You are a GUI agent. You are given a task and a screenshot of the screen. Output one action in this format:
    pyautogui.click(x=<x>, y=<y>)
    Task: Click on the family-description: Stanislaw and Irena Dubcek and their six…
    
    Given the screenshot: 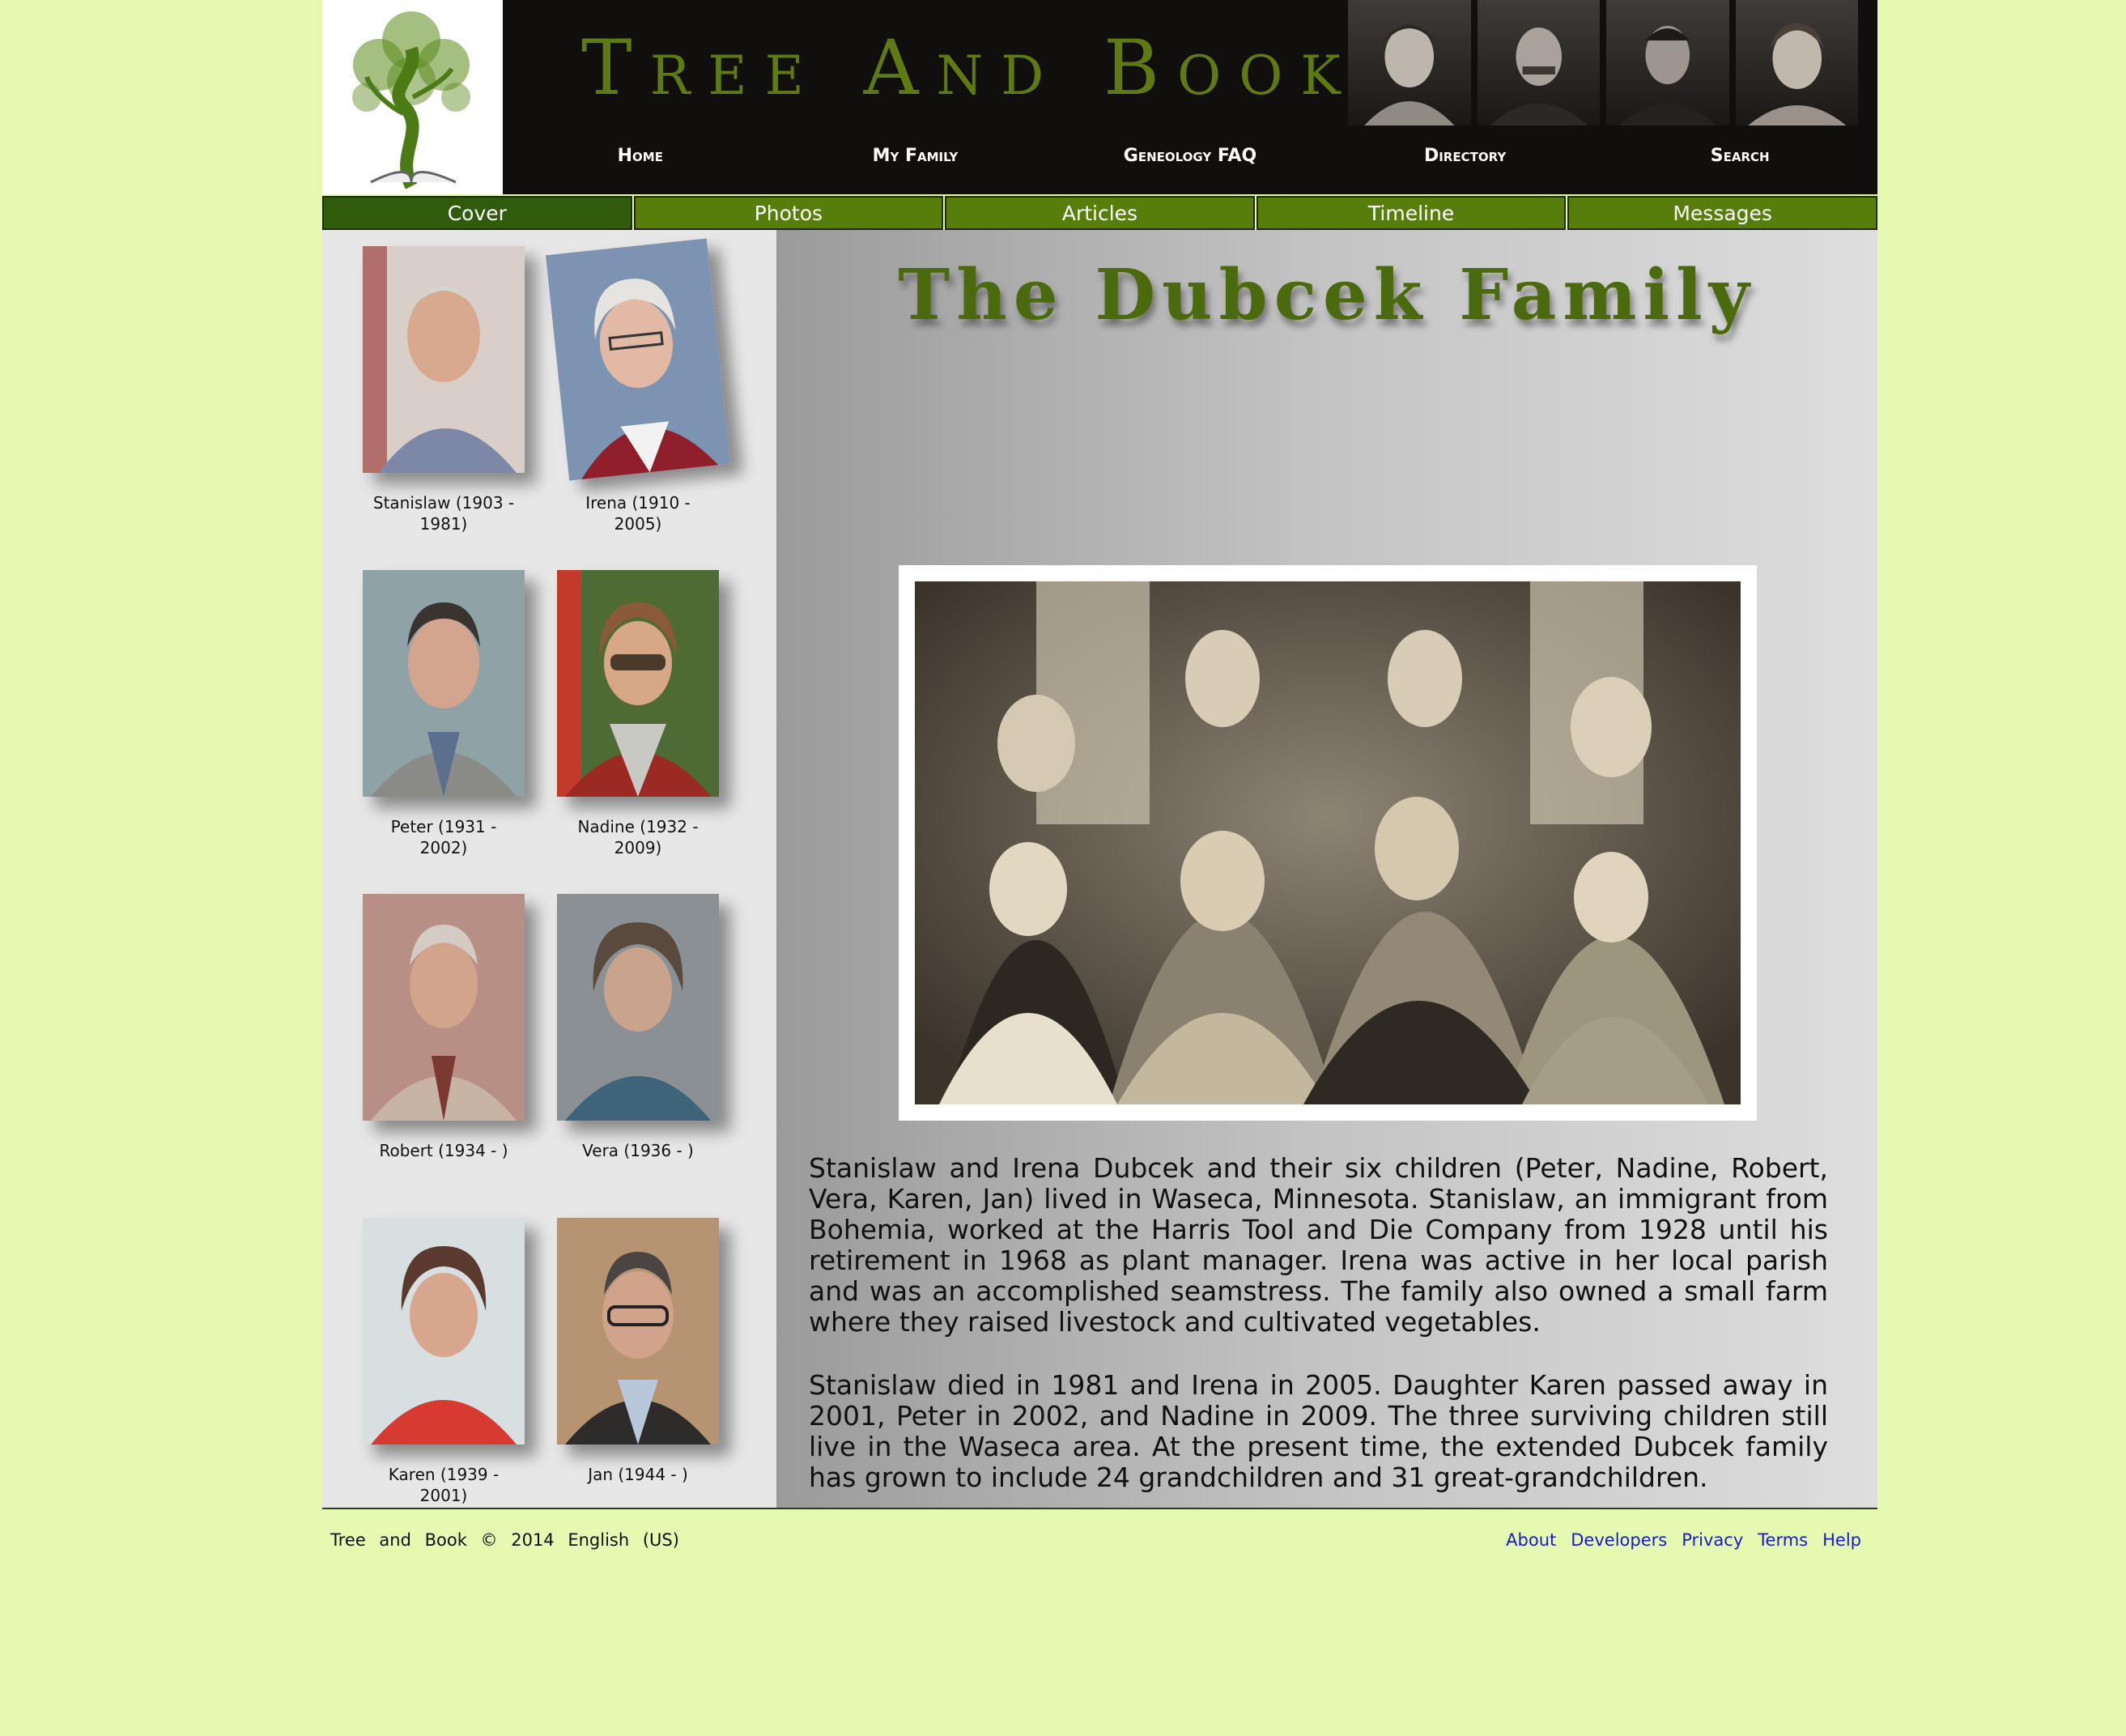 What is the action you would take?
    pyautogui.click(x=1318, y=1339)
    